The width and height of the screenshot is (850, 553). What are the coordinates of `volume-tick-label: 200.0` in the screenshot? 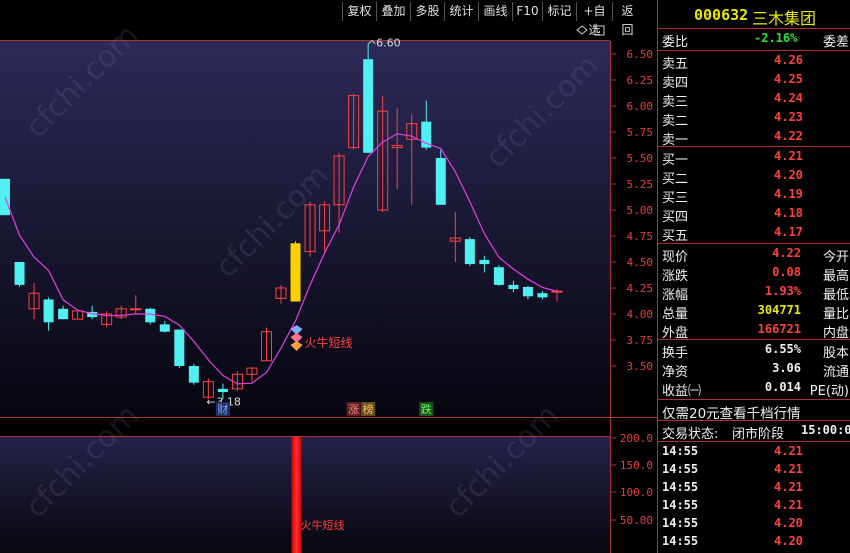 It's located at (636, 438).